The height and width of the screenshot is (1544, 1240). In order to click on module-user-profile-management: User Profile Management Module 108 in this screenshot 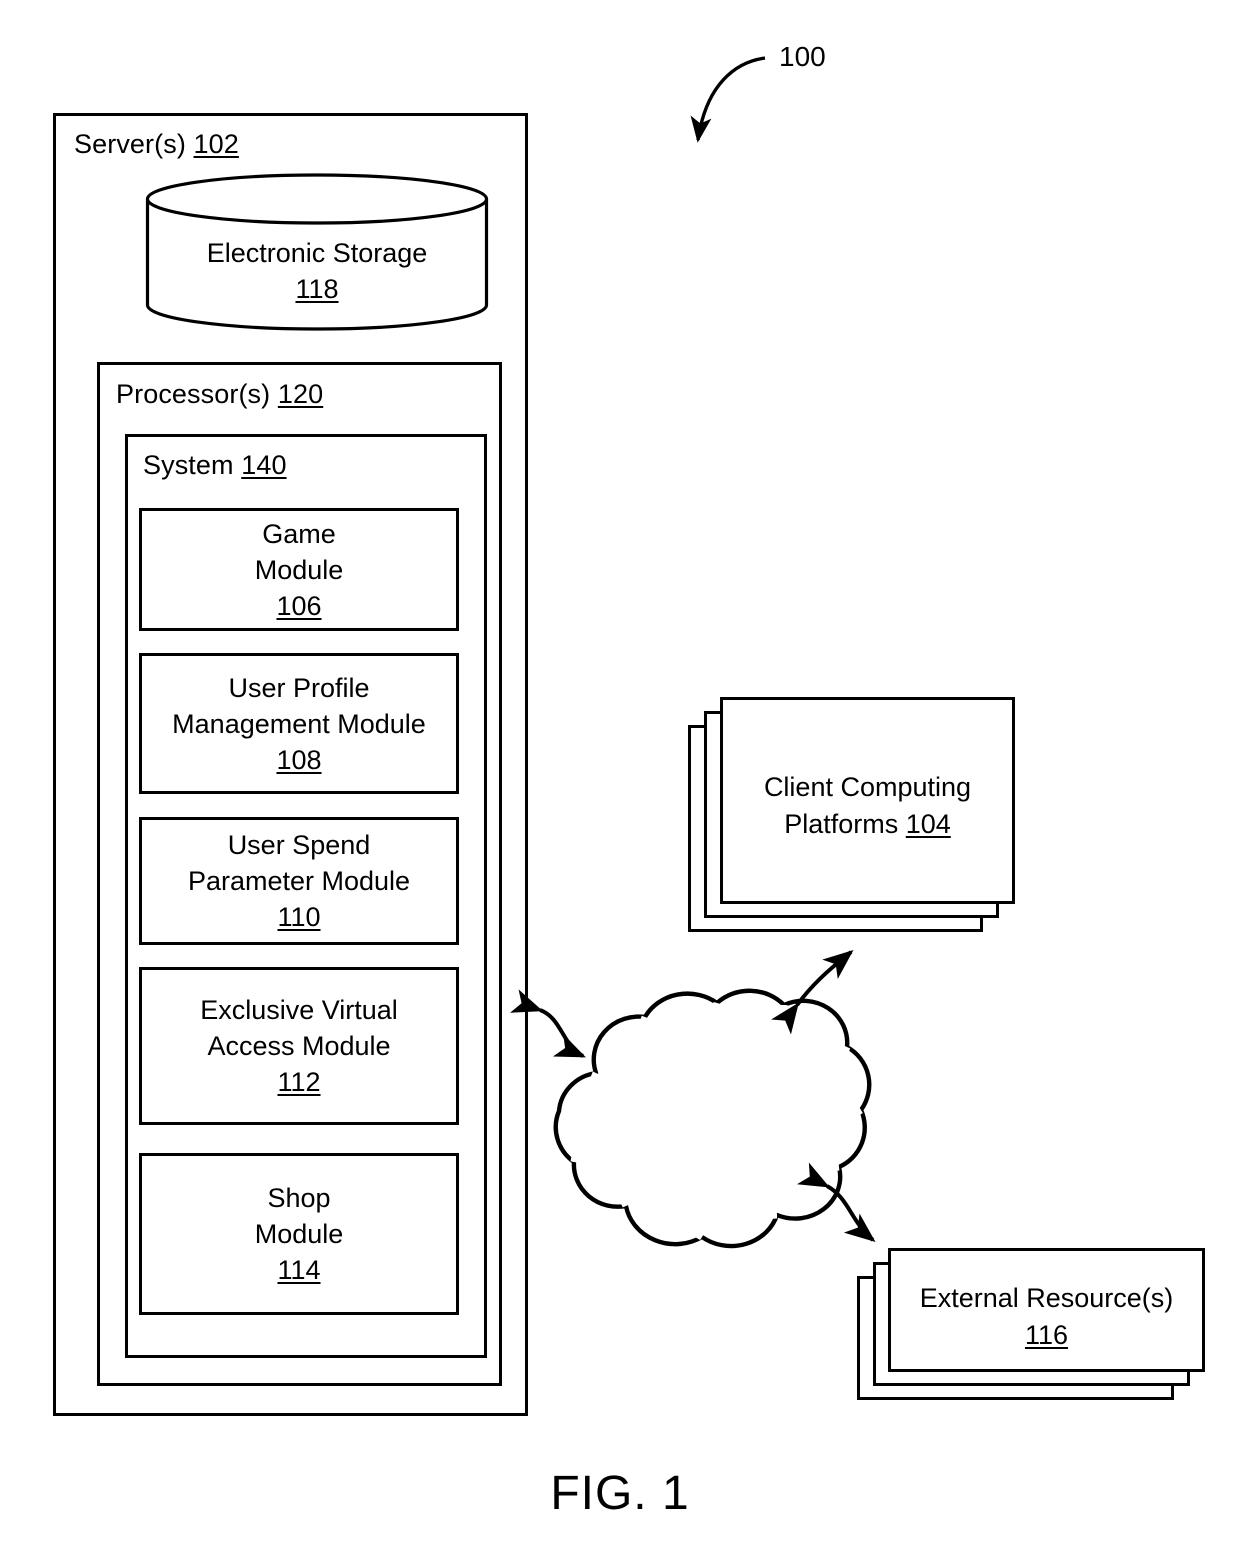, I will do `click(299, 723)`.